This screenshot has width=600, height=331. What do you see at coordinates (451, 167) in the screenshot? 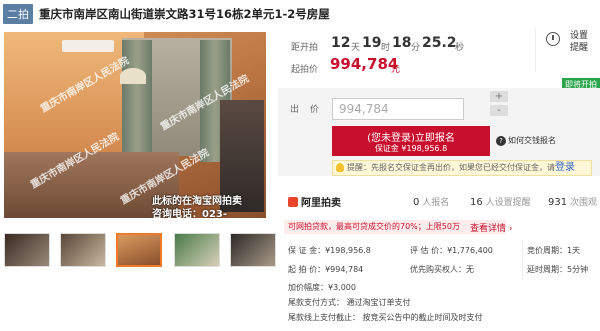
I see `login-notice-text: 提醒：先报名交保证金再出价，如果您已经交付保证金，请` at bounding box center [451, 167].